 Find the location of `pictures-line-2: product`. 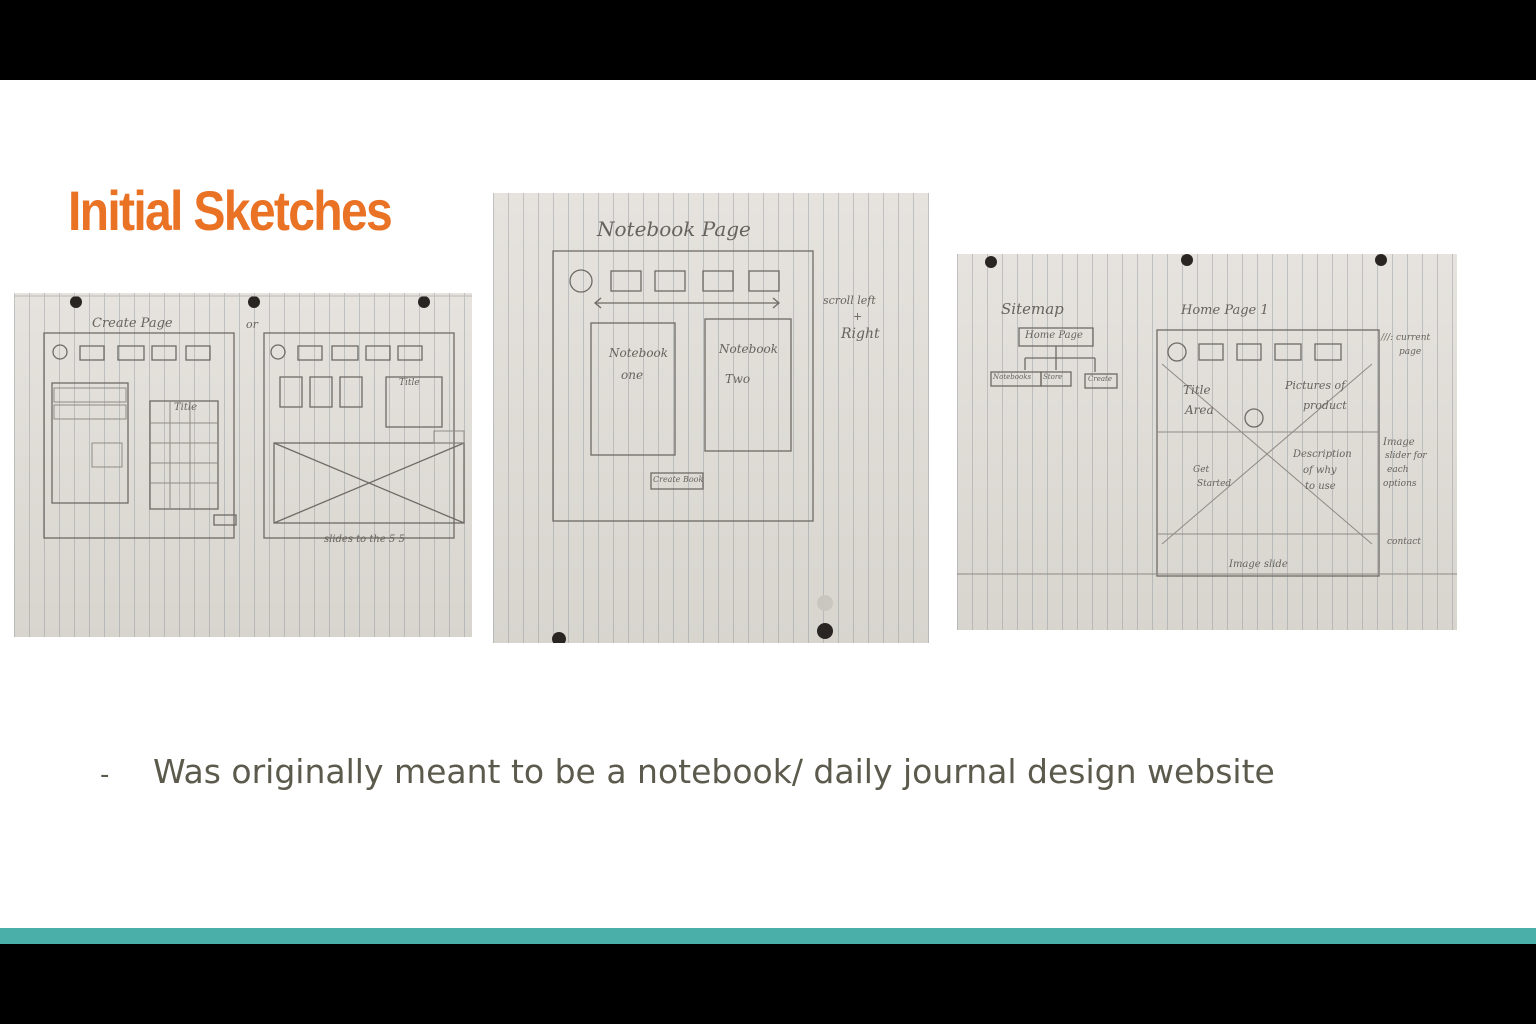

pictures-line-2: product is located at coordinates (1325, 405).